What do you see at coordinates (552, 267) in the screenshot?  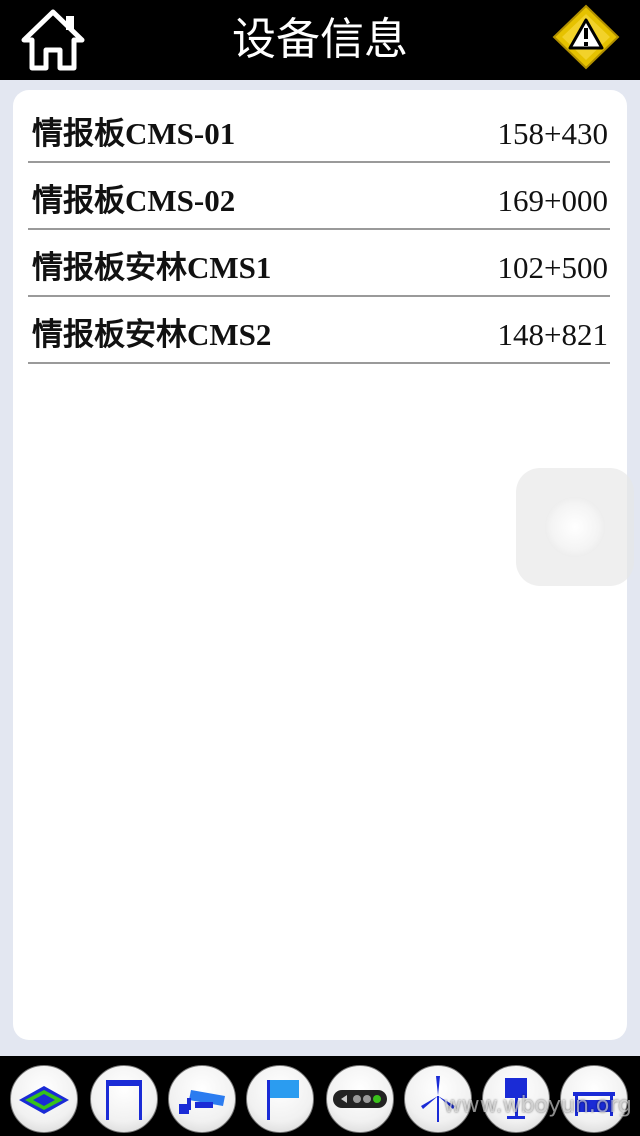 I see `device-stake: 102+500` at bounding box center [552, 267].